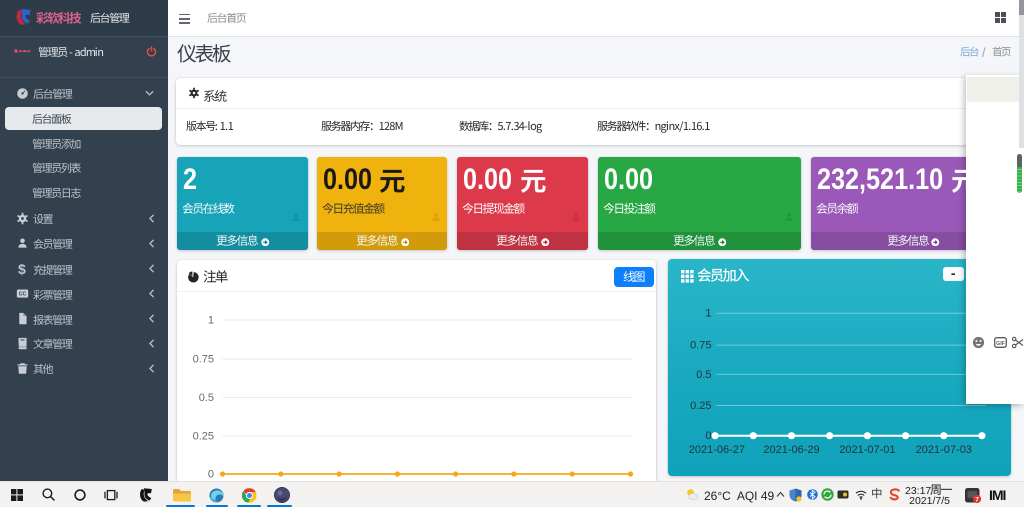  I want to click on svg-text: 2021-06-27, so click(716, 450).